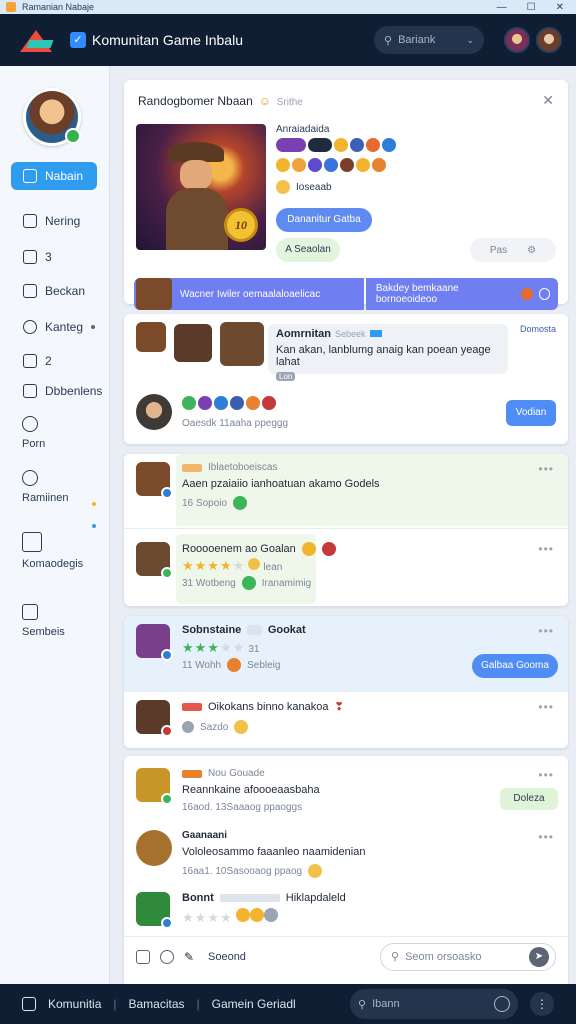  Describe the element at coordinates (30, 361) in the screenshot. I see `house-icon` at that location.